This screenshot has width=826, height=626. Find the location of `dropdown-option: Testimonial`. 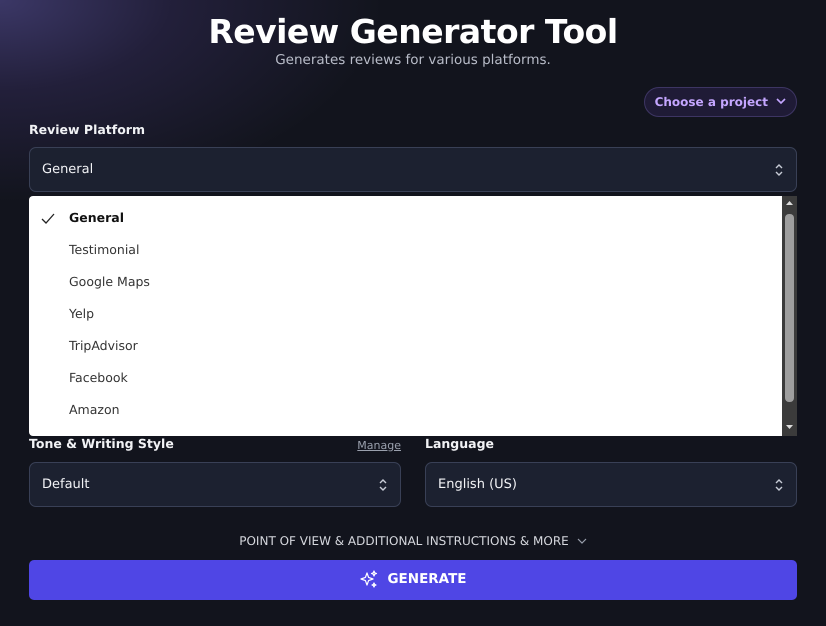

dropdown-option: Testimonial is located at coordinates (405, 250).